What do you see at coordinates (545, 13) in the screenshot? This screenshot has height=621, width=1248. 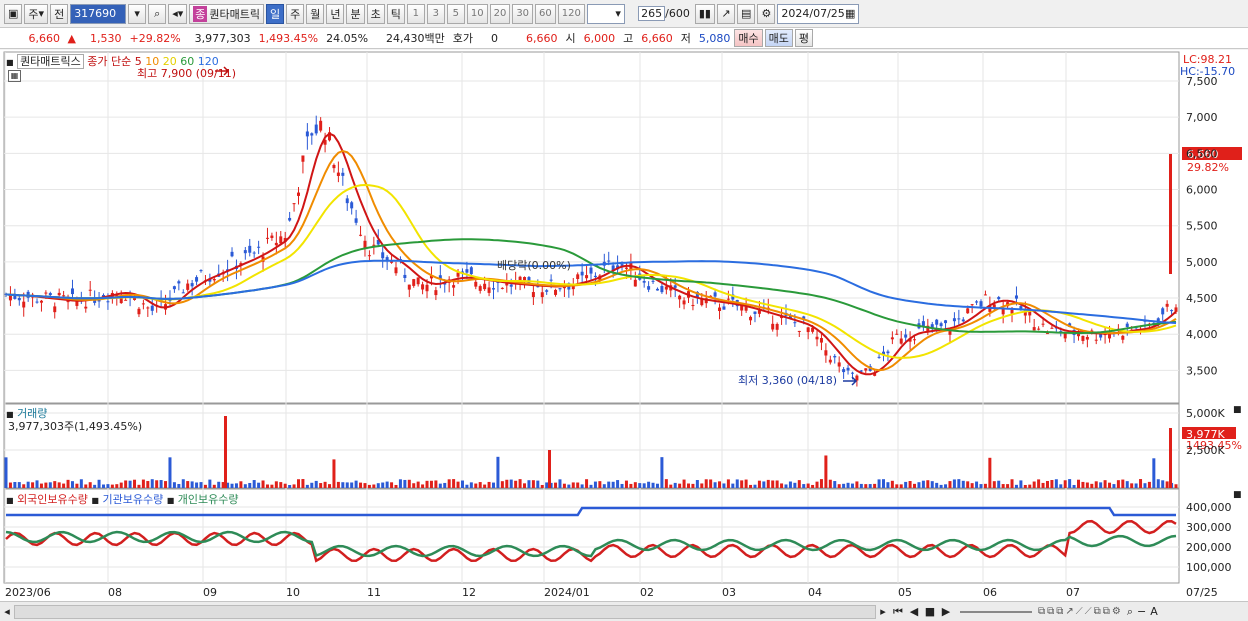 I see `period-60: 60` at bounding box center [545, 13].